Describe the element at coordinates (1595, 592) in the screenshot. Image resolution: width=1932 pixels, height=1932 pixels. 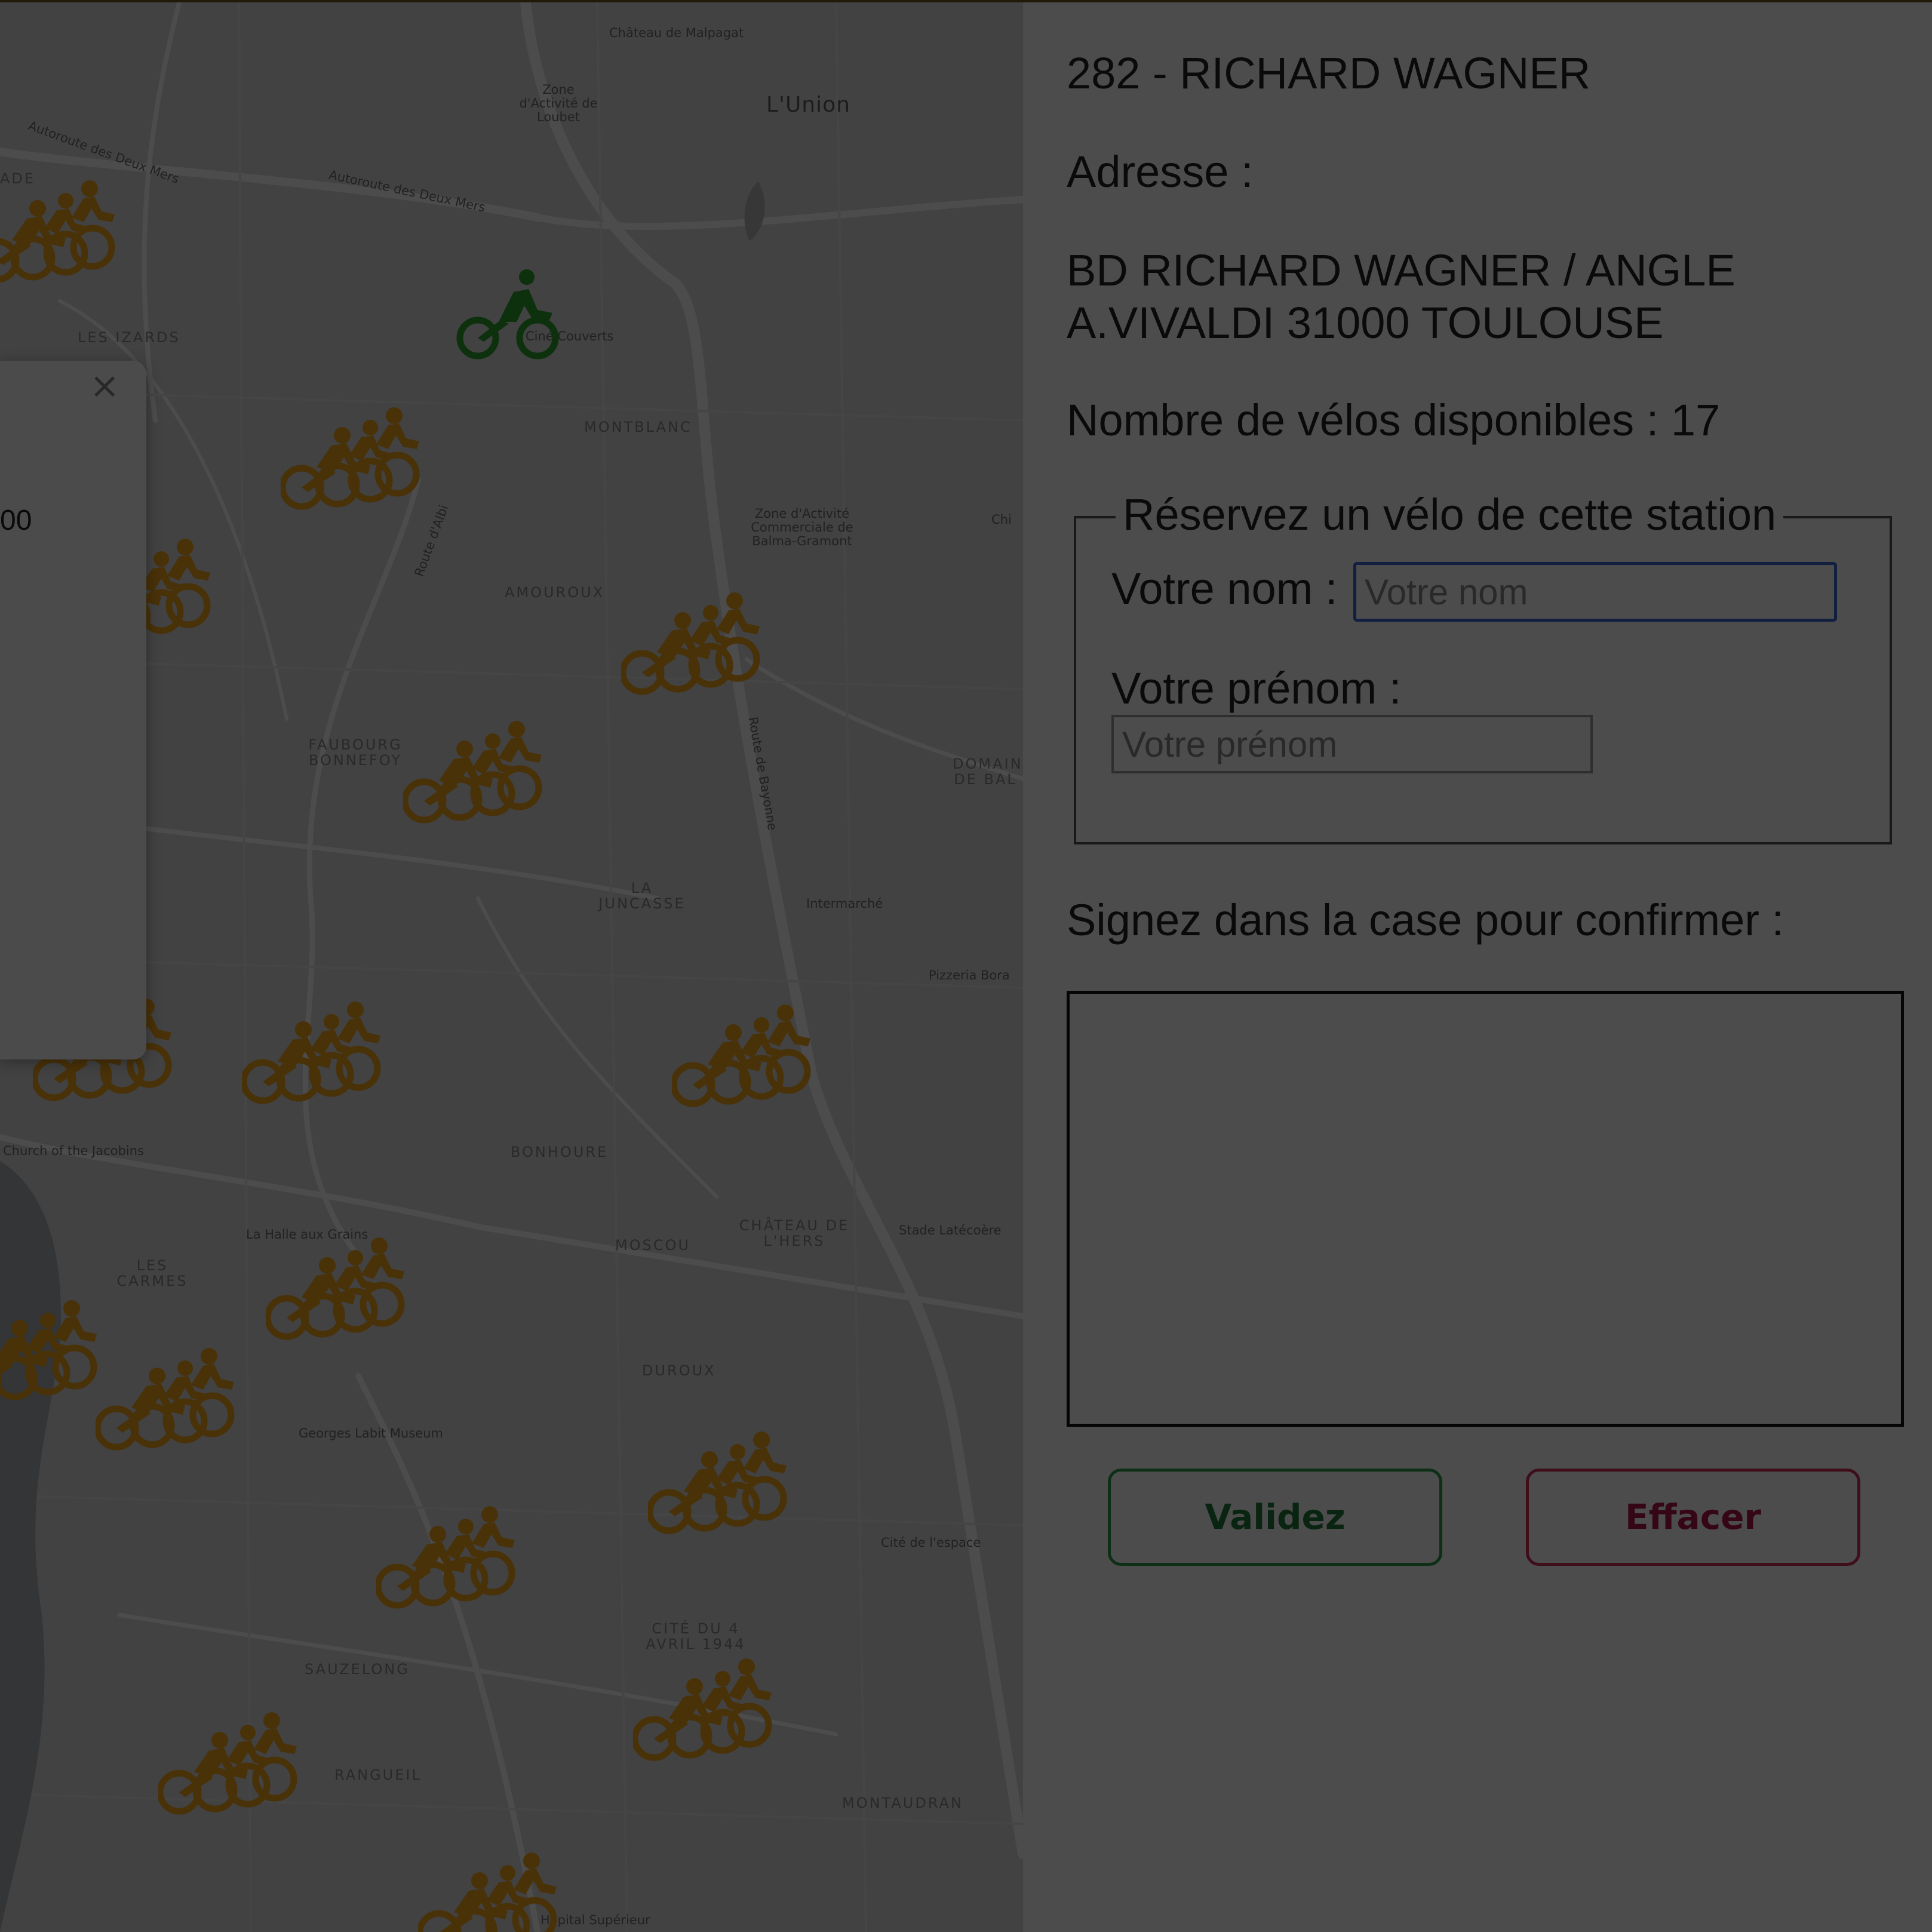
I see `nom-input` at that location.